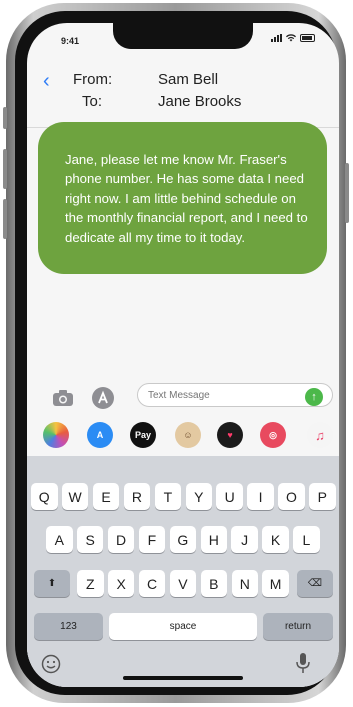 This screenshot has width=353, height=707. Describe the element at coordinates (183, 583) in the screenshot. I see `key-v: V` at that location.